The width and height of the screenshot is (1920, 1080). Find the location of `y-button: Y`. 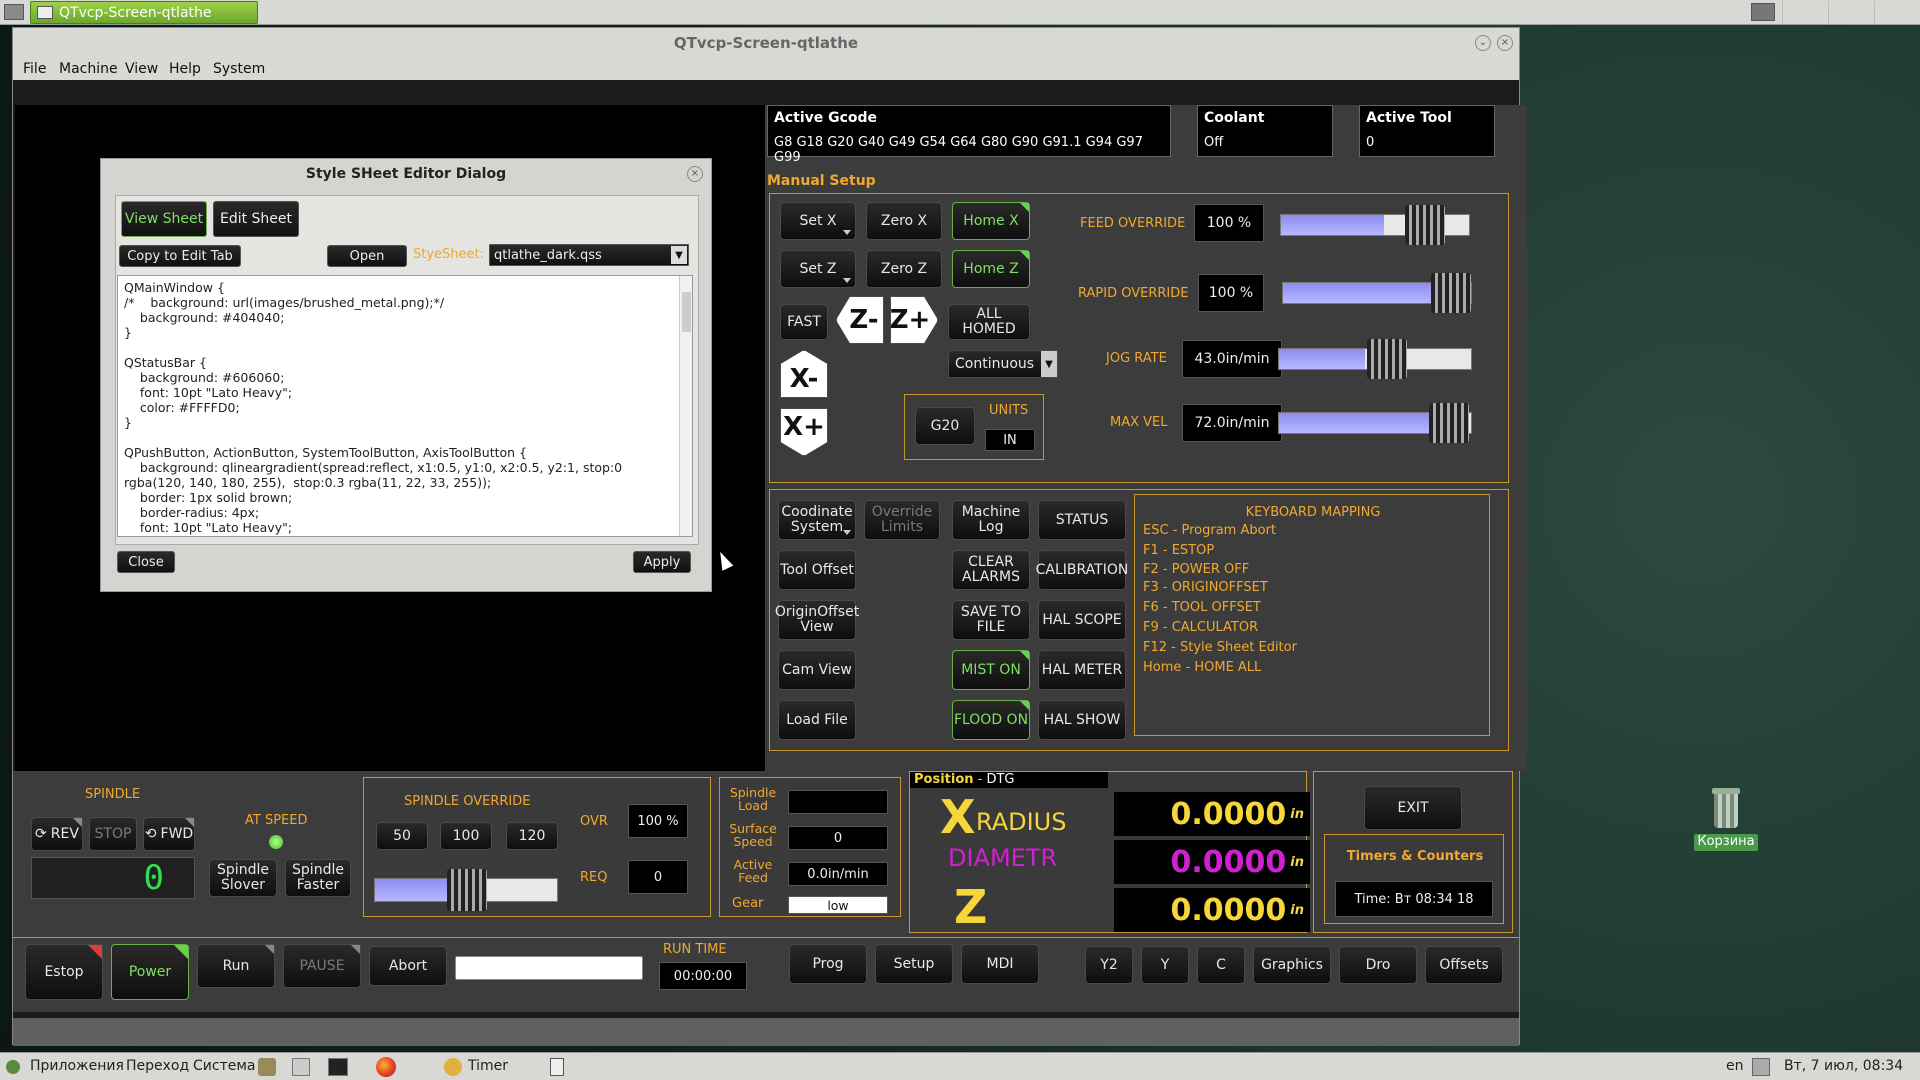

y-button: Y is located at coordinates (1165, 965).